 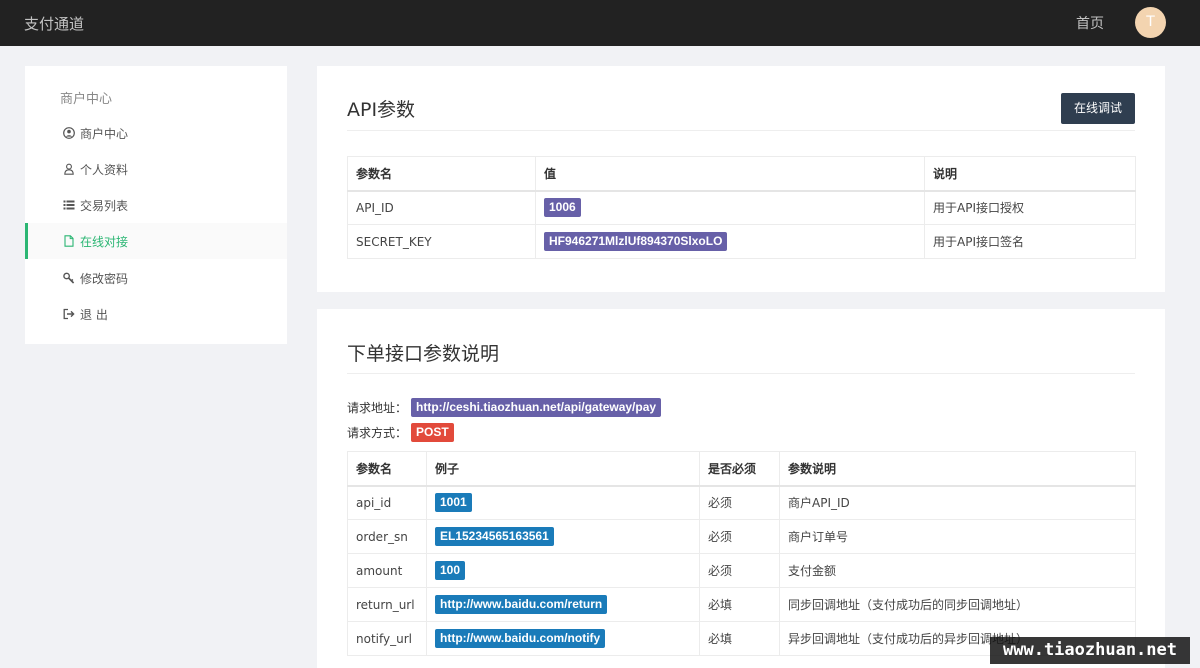 I want to click on request-method-value: POST, so click(x=432, y=432).